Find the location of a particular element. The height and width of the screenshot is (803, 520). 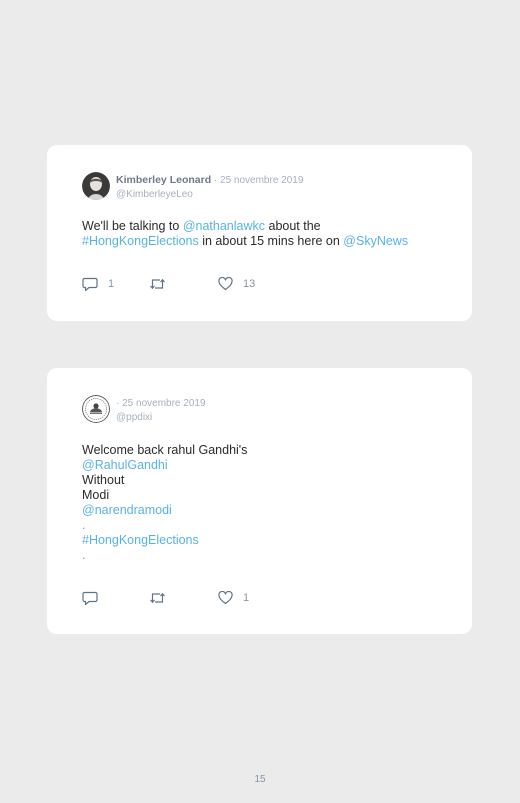

reply-button is located at coordinates (95, 598).